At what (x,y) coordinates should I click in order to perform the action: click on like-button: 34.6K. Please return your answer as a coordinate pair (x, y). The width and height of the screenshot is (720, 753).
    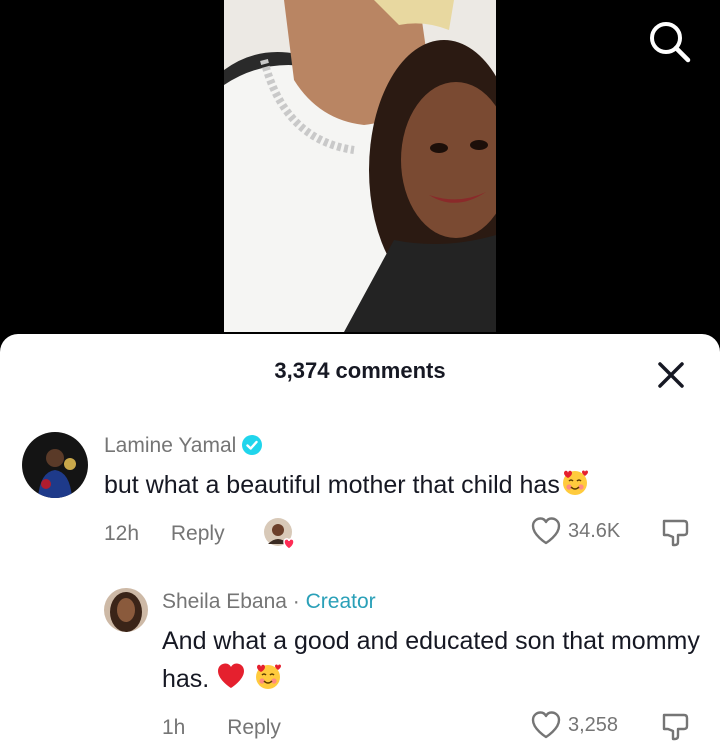
    Looking at the image, I should click on (575, 531).